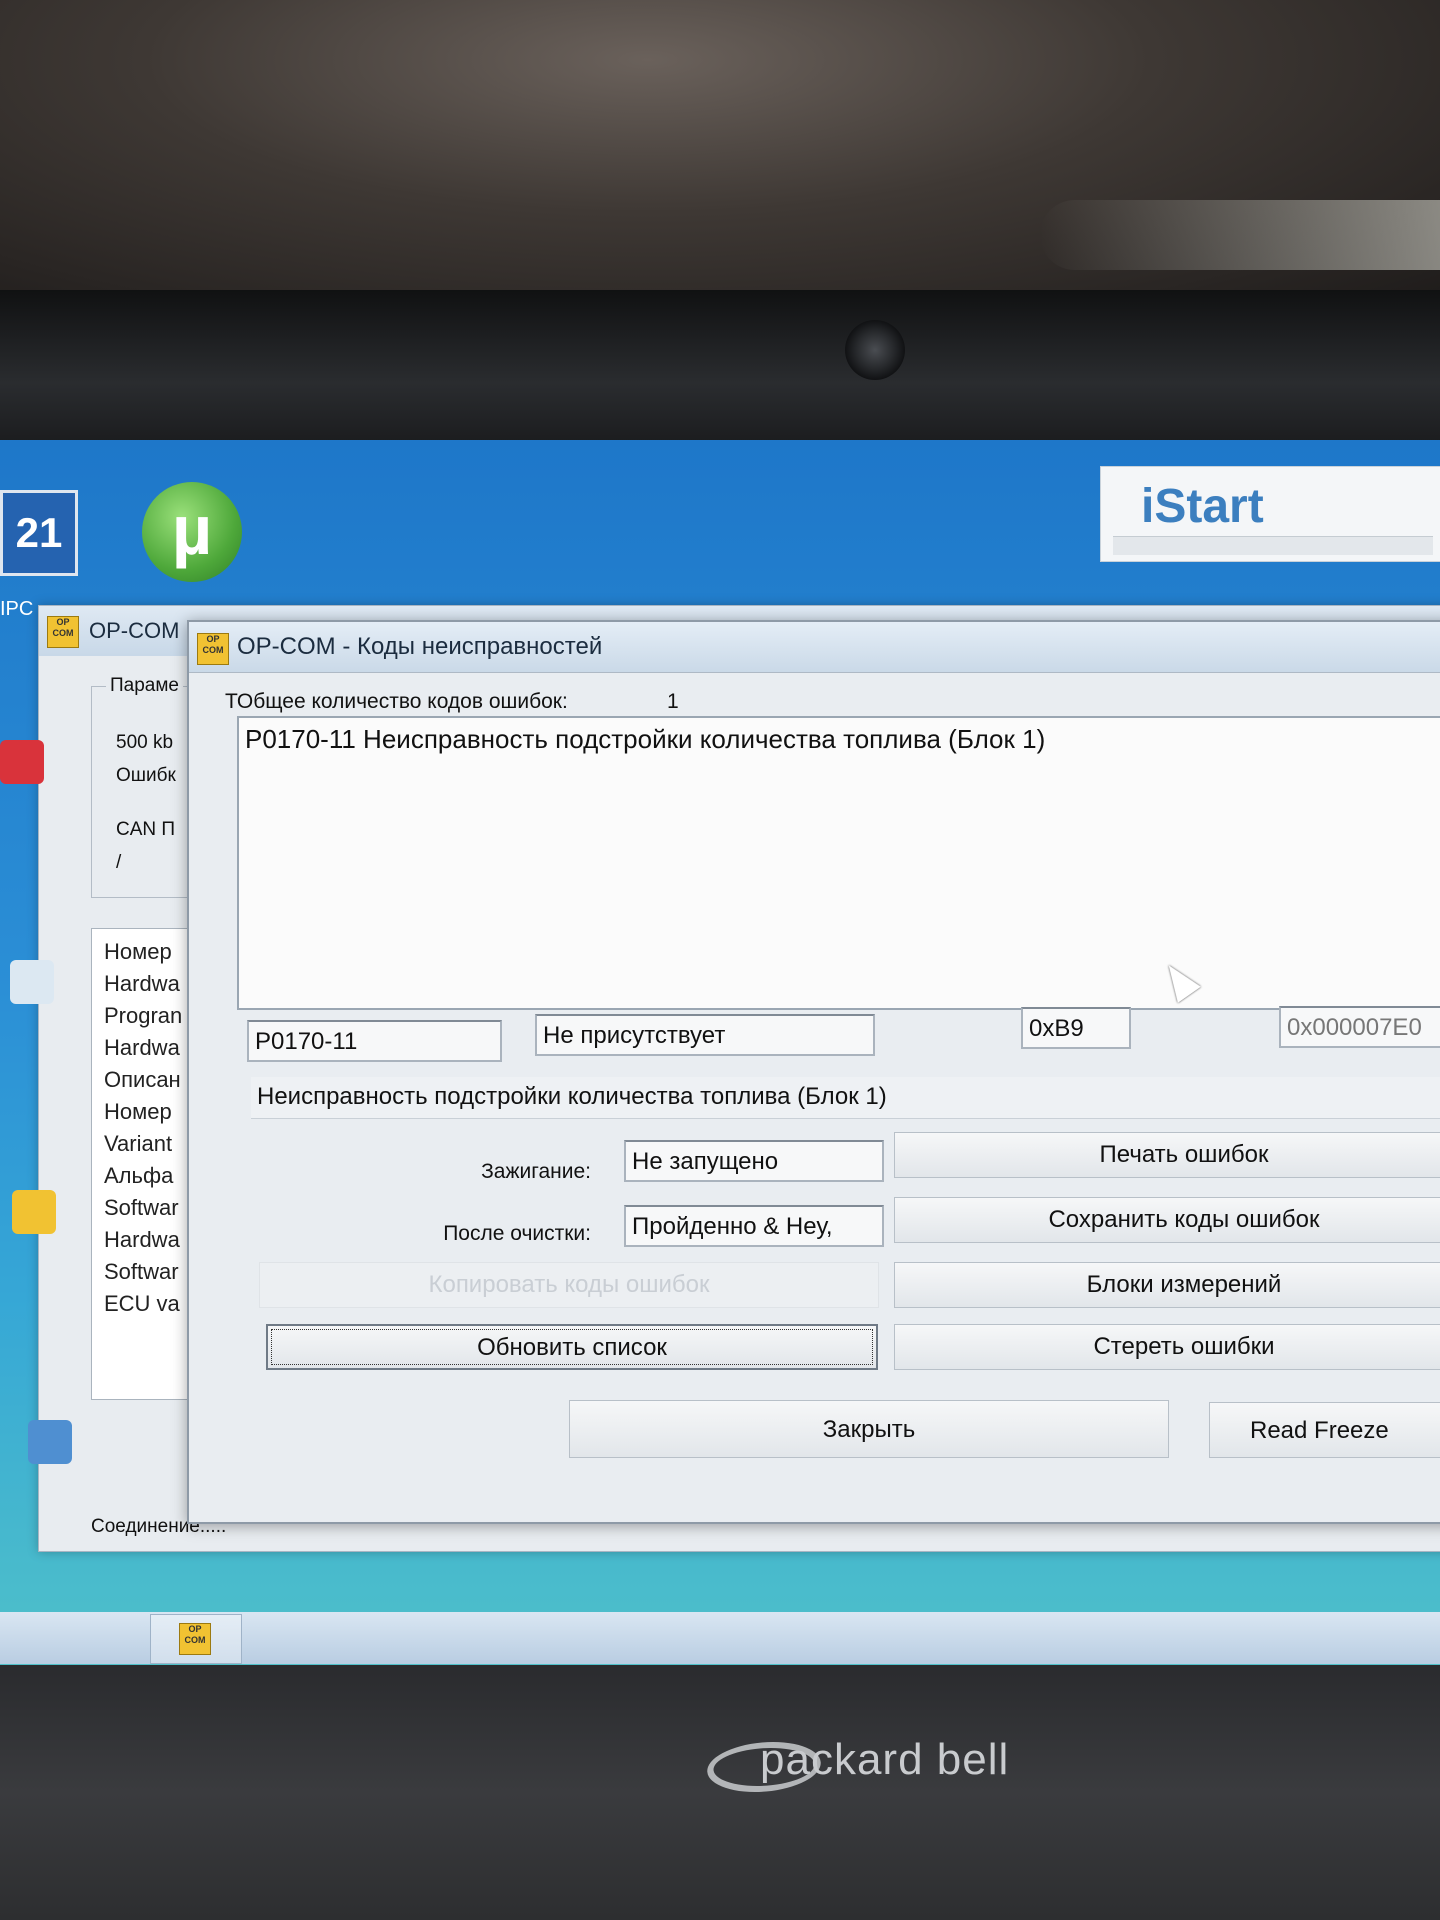 The image size is (1440, 1920). I want to click on taskbar-opcom-button: OP COM, so click(196, 1639).